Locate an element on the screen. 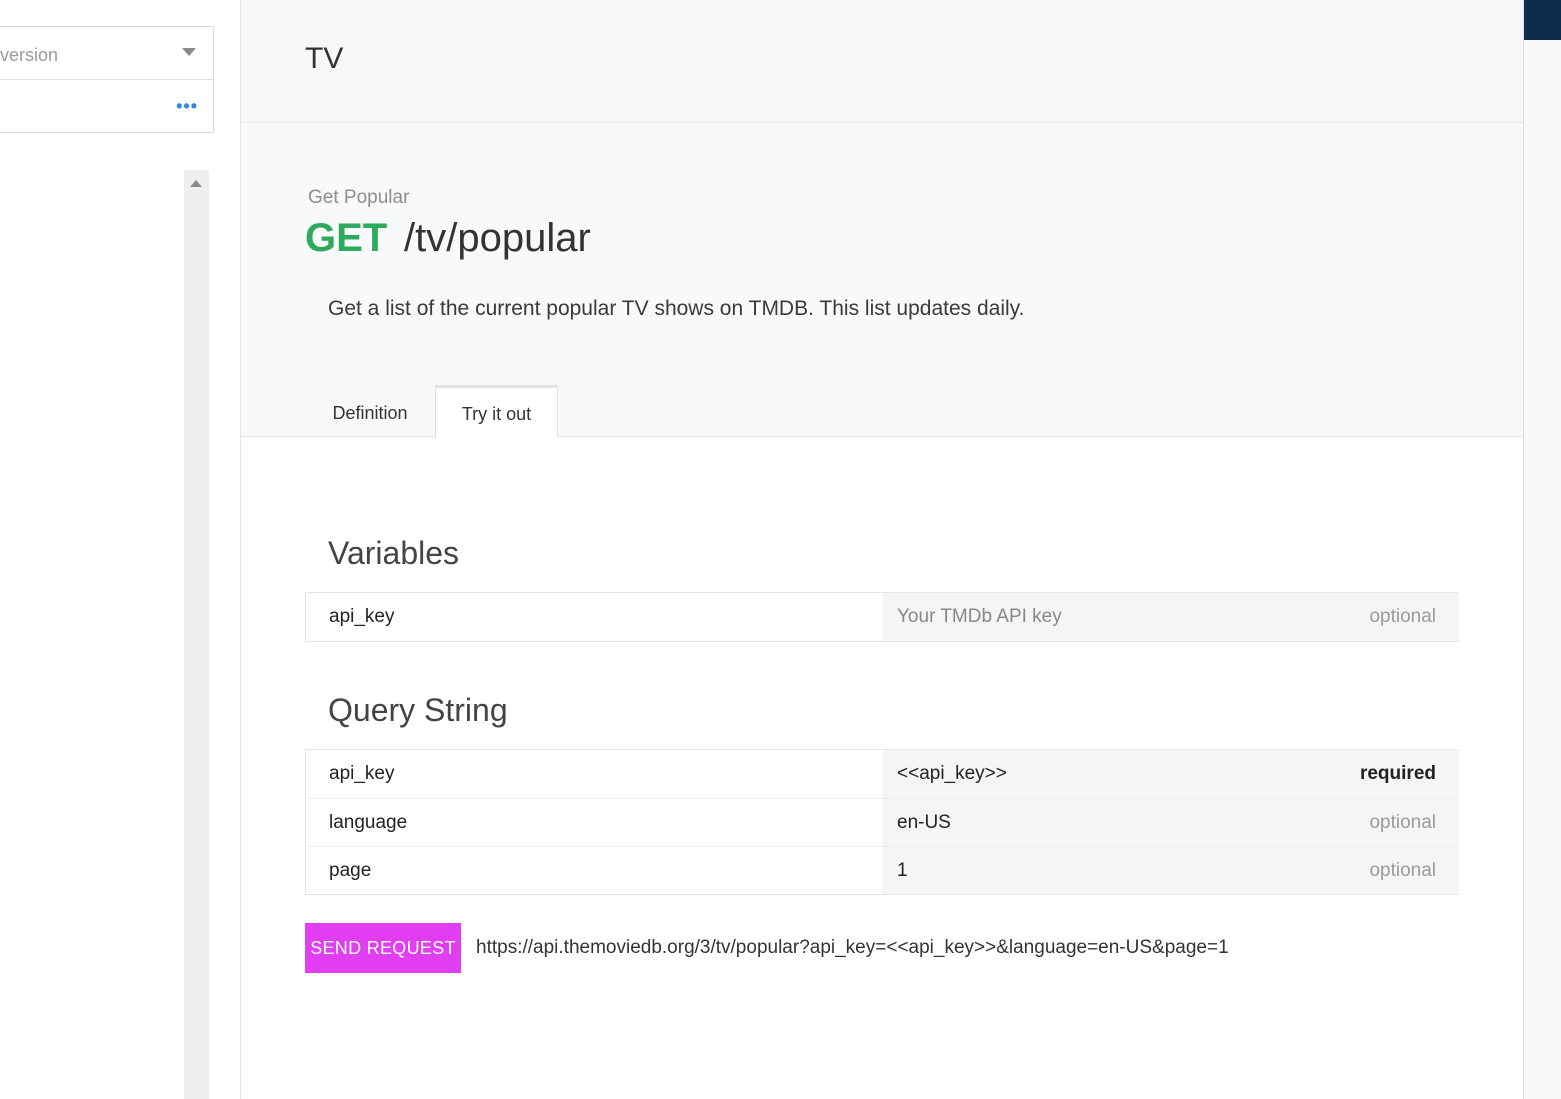 The height and width of the screenshot is (1099, 1561). api-key-query-input: <<api_key>> required is located at coordinates (1170, 774).